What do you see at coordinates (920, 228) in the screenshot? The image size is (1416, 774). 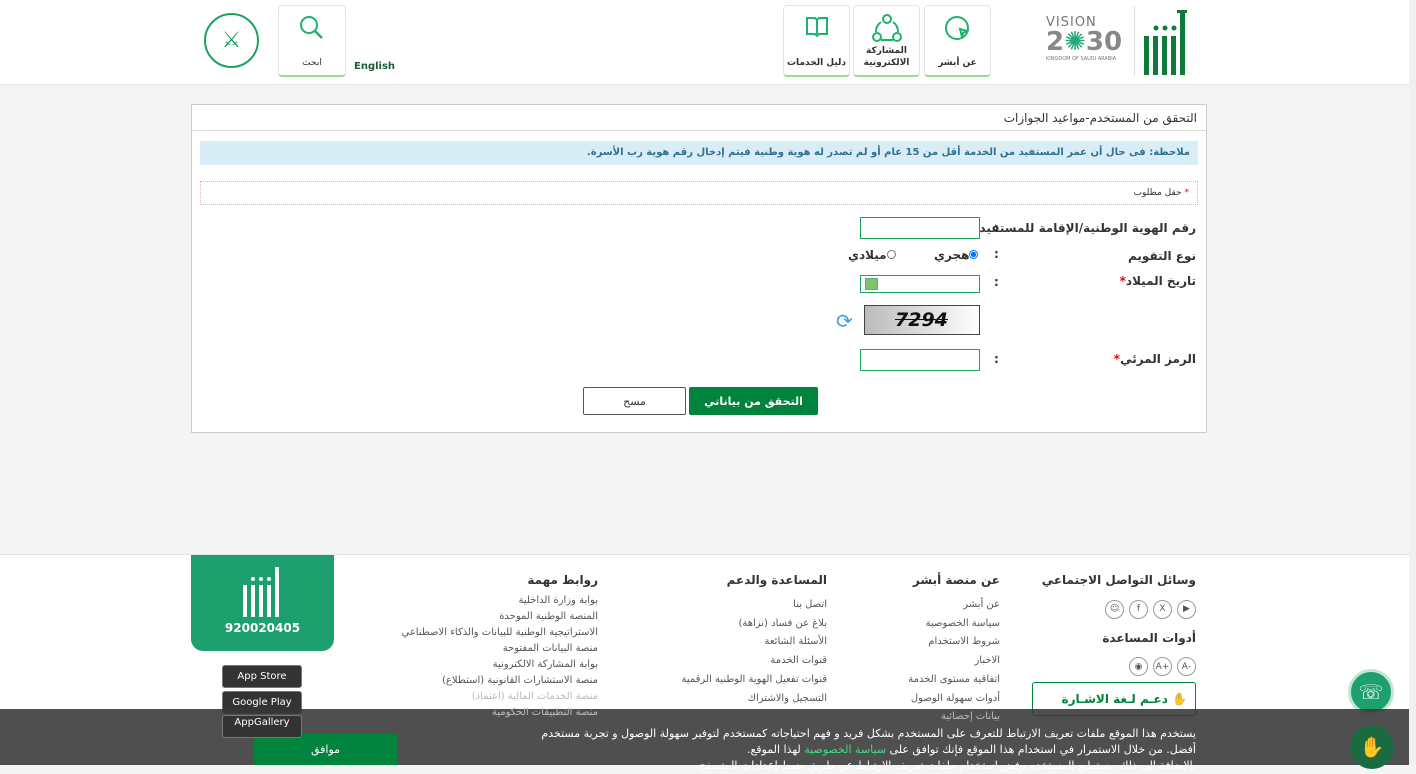 I see `id-number-input` at bounding box center [920, 228].